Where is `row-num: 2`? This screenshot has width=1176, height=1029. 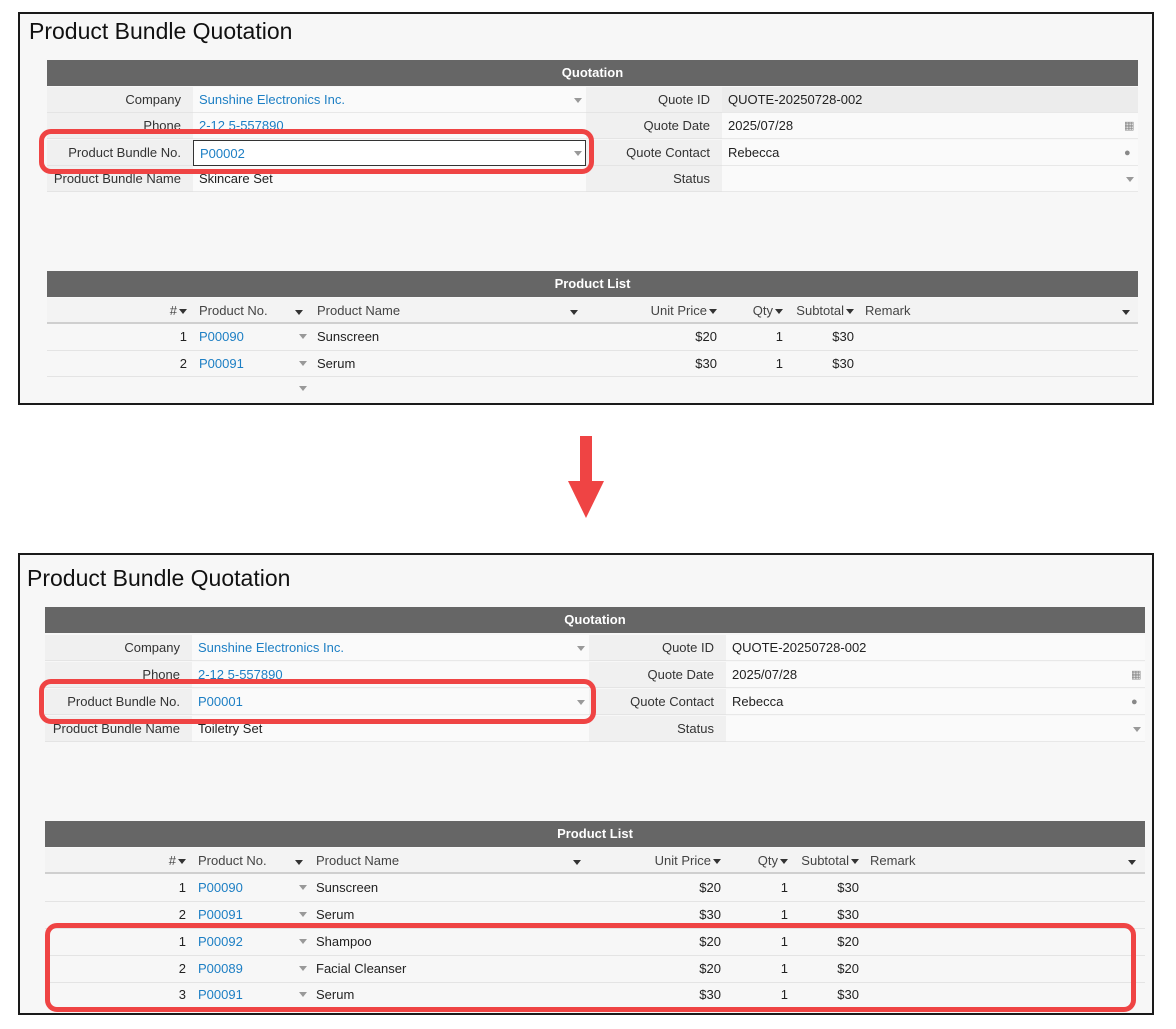
row-num: 2 is located at coordinates (183, 363).